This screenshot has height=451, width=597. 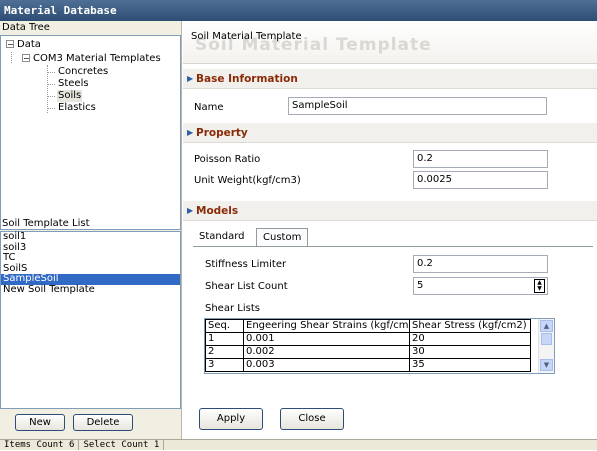 I want to click on scroll-down-icon: ▼, so click(x=546, y=365).